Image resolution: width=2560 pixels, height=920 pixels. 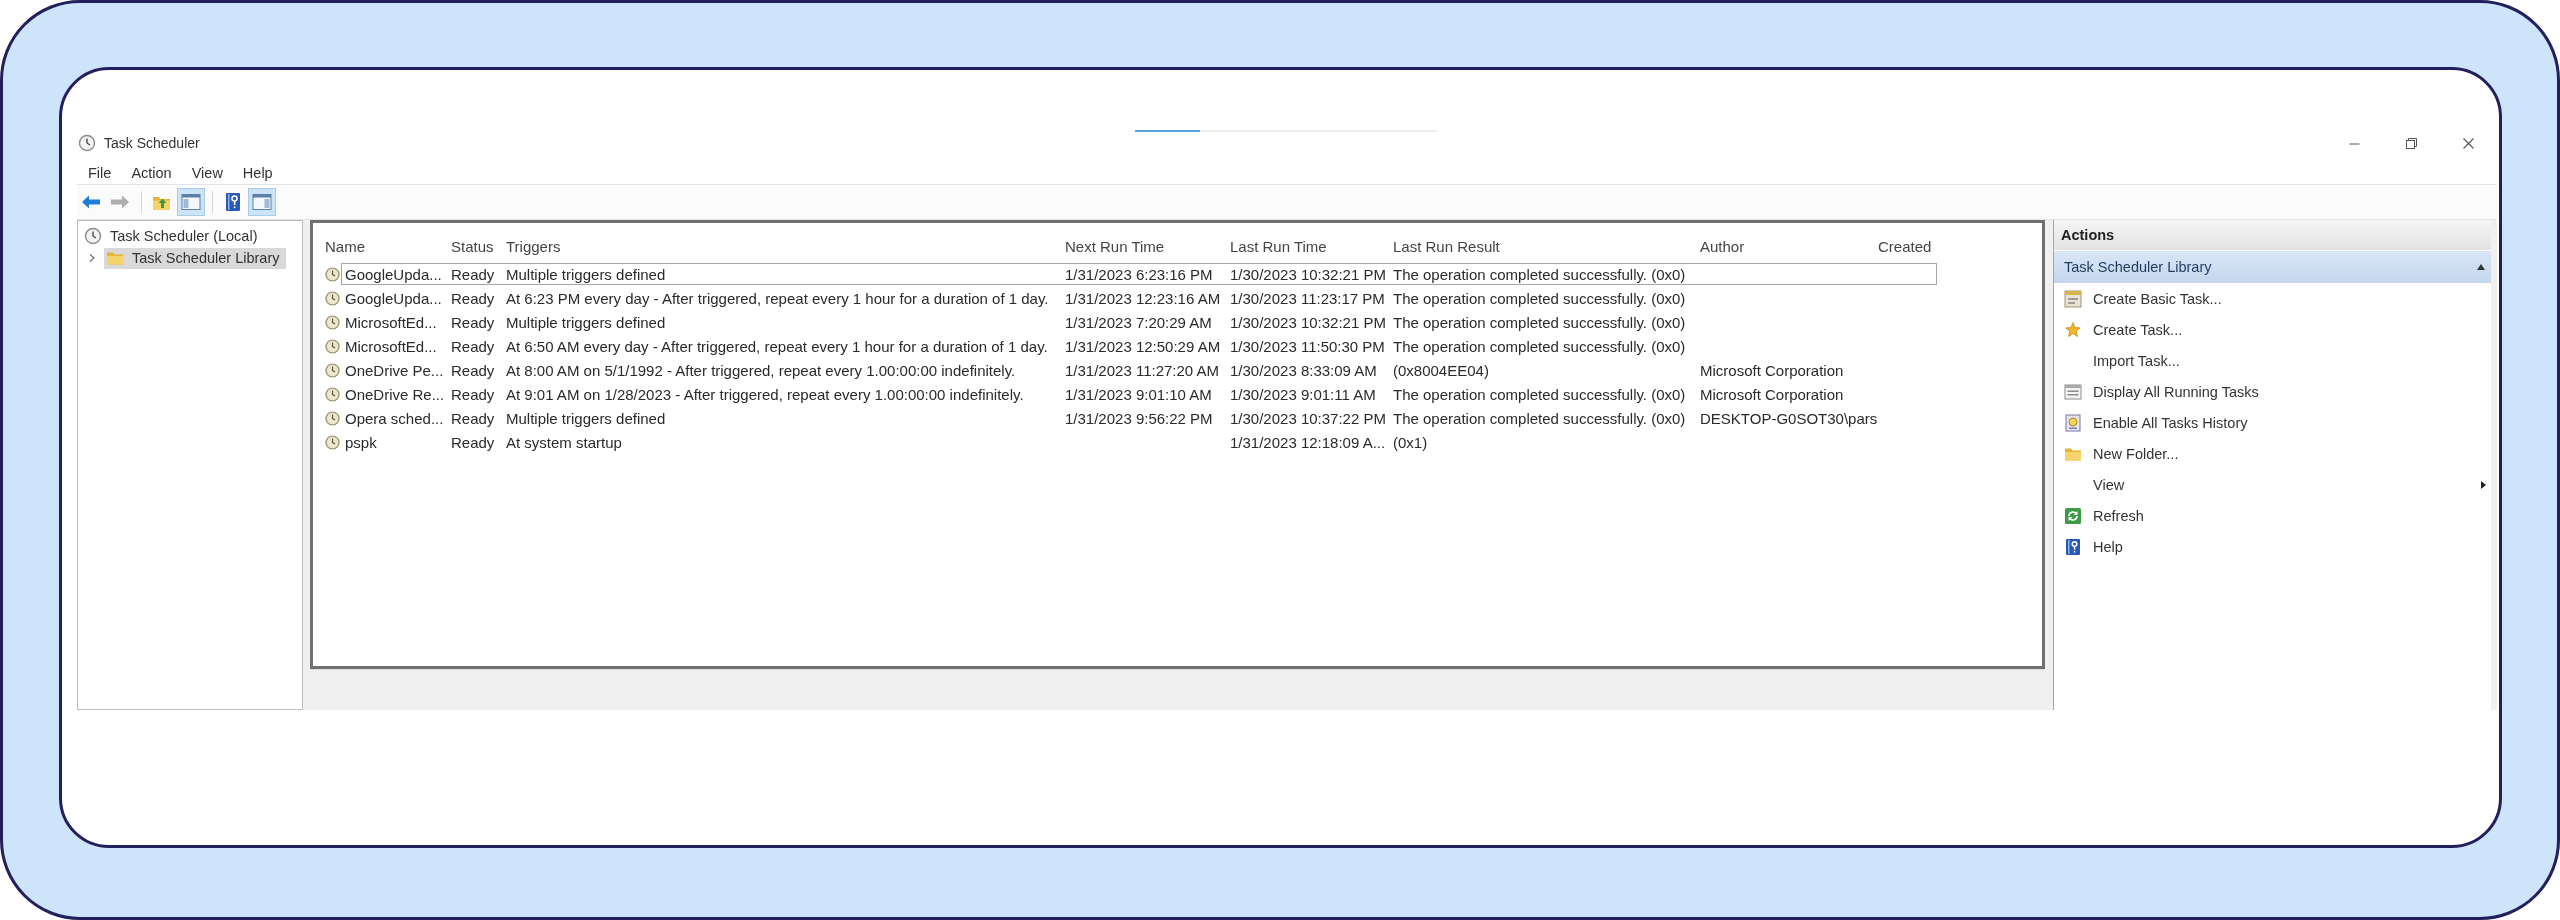 I want to click on restore-icon, so click(x=2411, y=143).